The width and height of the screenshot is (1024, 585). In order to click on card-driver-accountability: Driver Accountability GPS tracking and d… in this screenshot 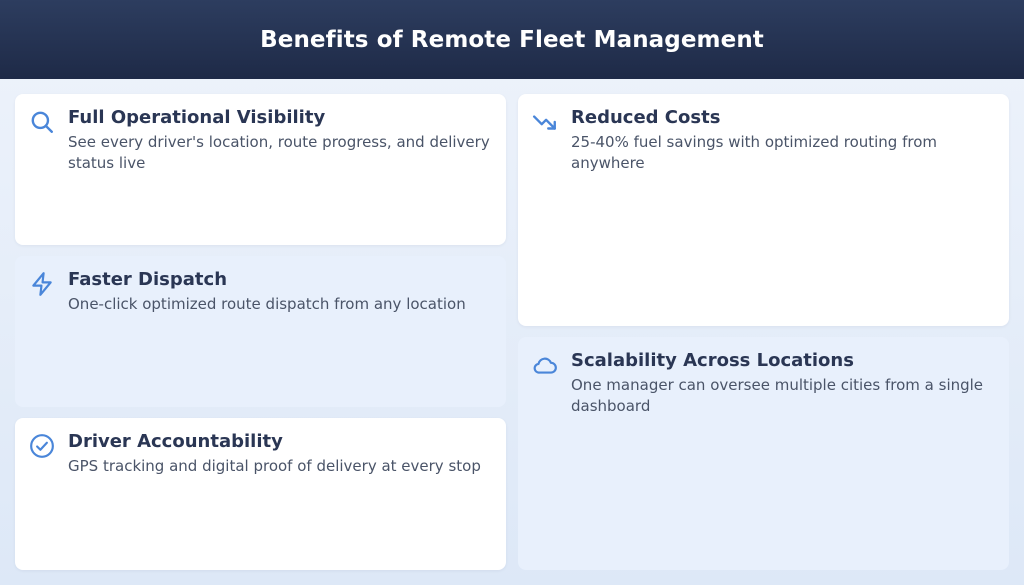, I will do `click(260, 494)`.